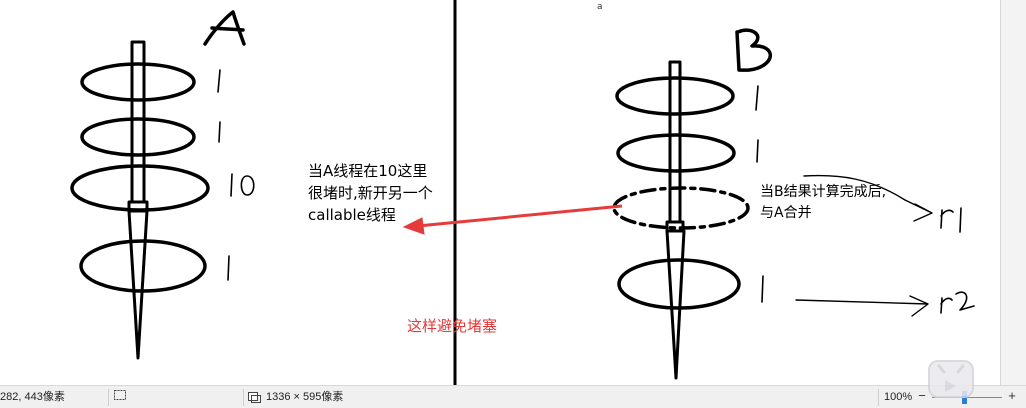 The image size is (1026, 408). Describe the element at coordinates (138, 284) in the screenshot. I see `shaft-a-tip` at that location.